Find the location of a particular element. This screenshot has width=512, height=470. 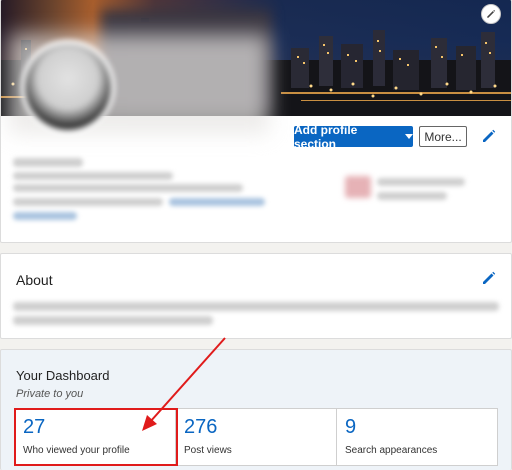

stat-value: 27 is located at coordinates (34, 427).